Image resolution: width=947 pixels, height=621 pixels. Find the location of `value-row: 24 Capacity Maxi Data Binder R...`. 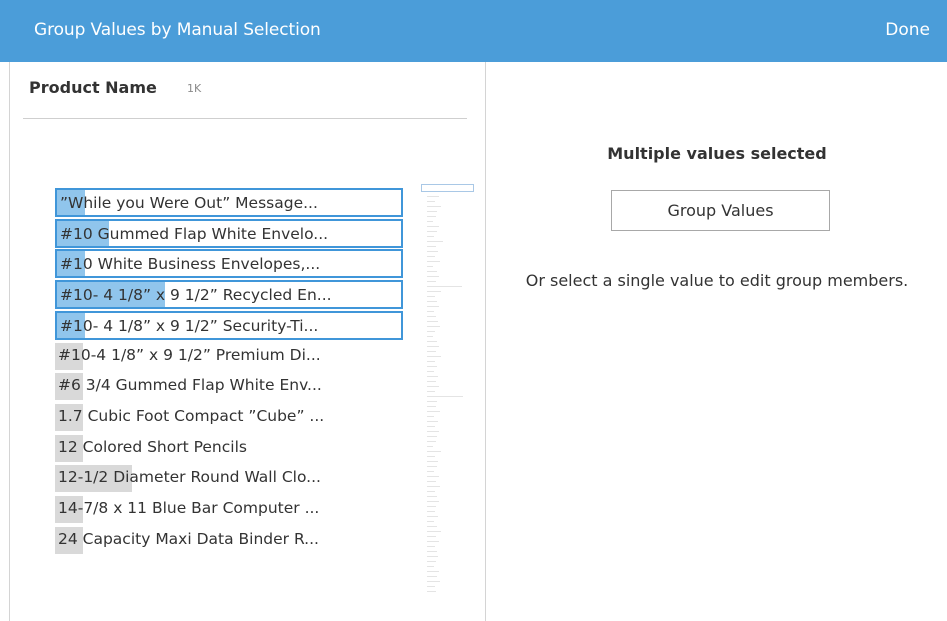

value-row: 24 Capacity Maxi Data Binder R... is located at coordinates (229, 540).